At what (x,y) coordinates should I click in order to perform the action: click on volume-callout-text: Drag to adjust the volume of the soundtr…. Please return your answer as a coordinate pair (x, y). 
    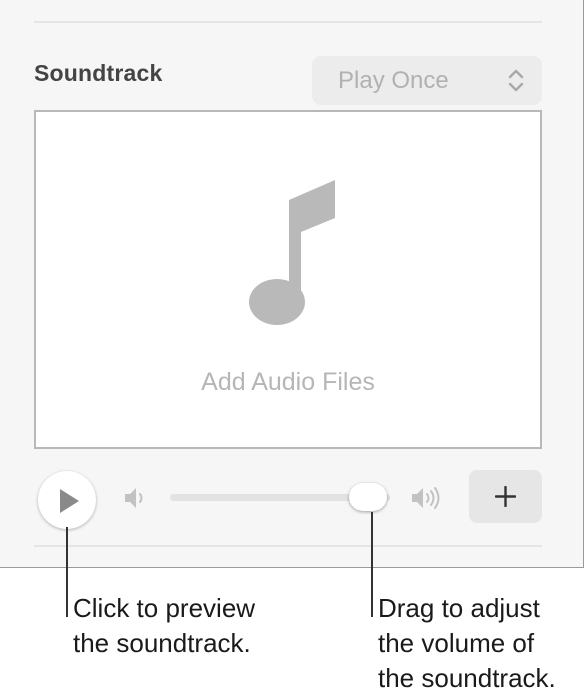
    Looking at the image, I should click on (467, 643).